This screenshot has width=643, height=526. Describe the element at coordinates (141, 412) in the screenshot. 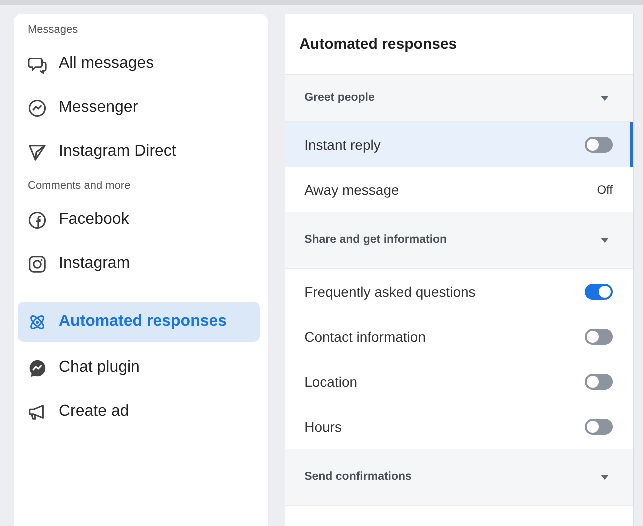

I see `sidebar-item: Create ad` at that location.